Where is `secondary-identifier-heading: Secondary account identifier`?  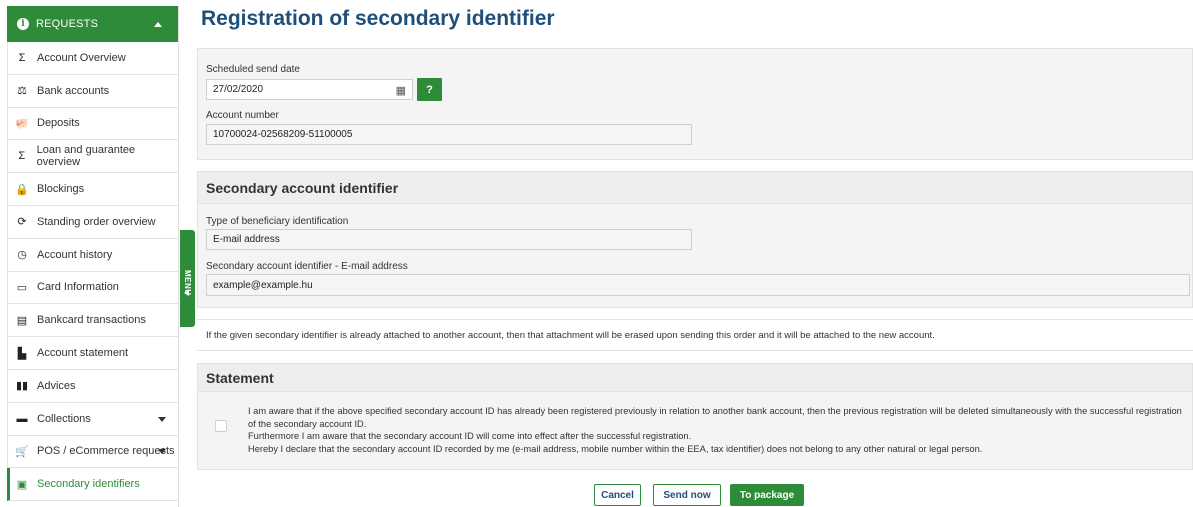
secondary-identifier-heading: Secondary account identifier is located at coordinates (695, 188).